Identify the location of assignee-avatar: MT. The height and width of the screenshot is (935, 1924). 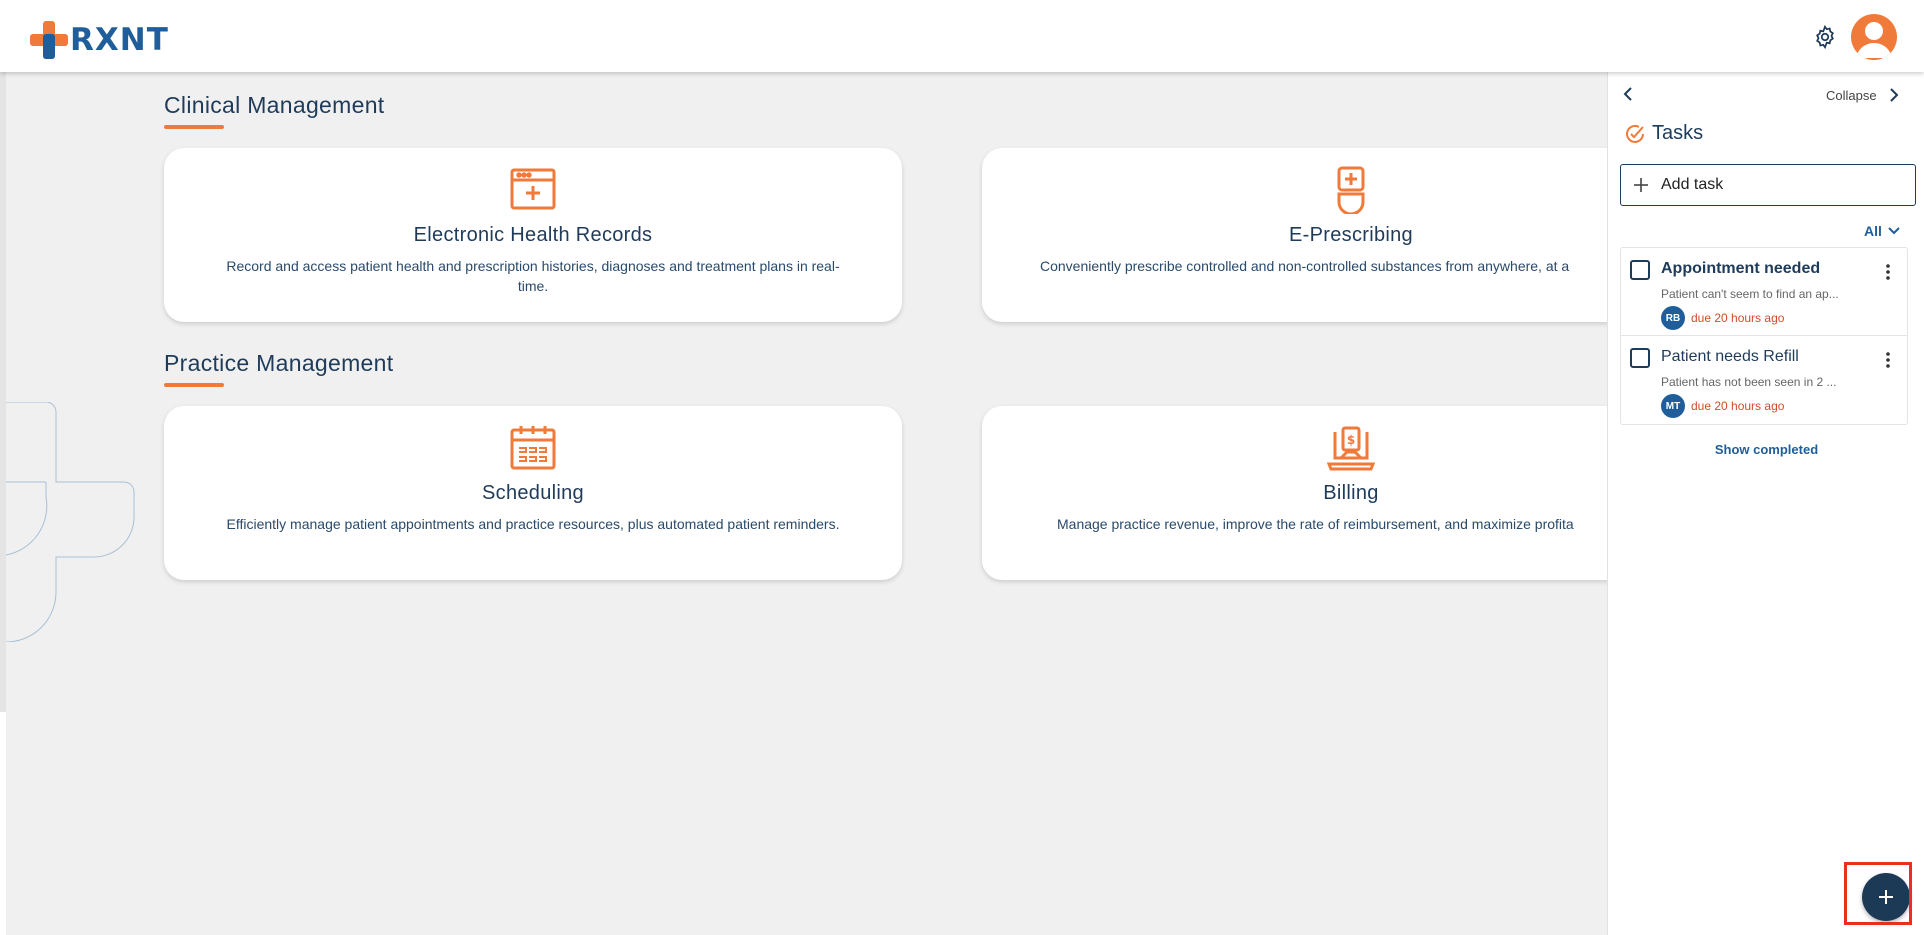
(1673, 406).